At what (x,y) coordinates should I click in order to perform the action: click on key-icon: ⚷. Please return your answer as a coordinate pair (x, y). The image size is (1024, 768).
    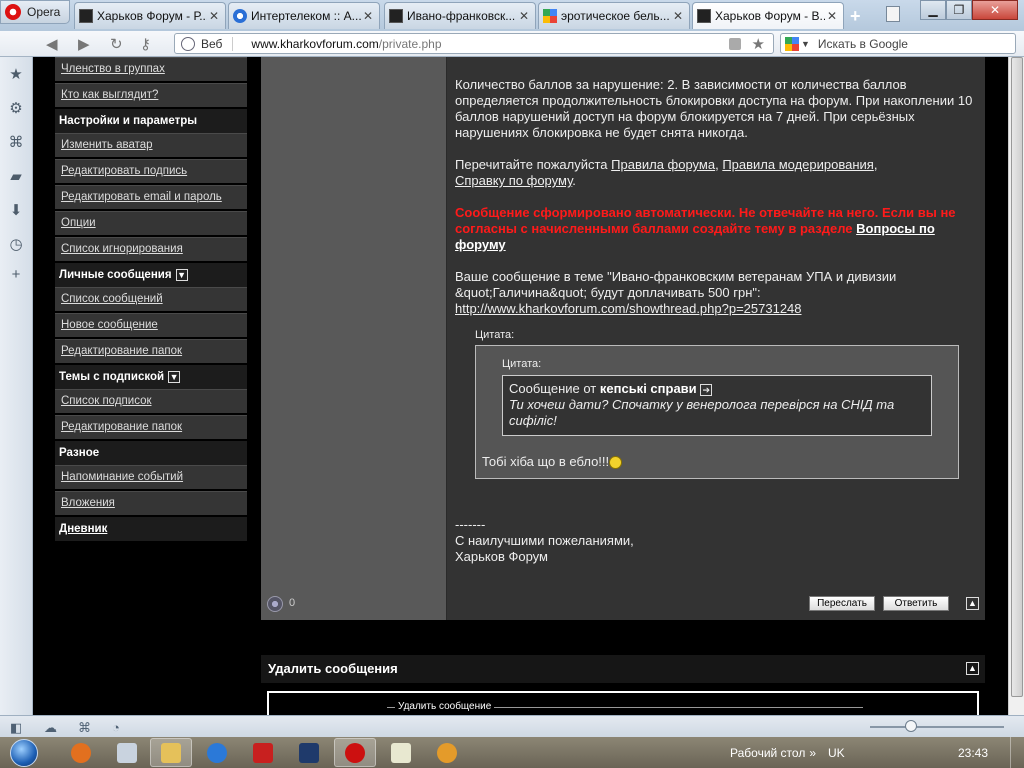
    Looking at the image, I should click on (145, 44).